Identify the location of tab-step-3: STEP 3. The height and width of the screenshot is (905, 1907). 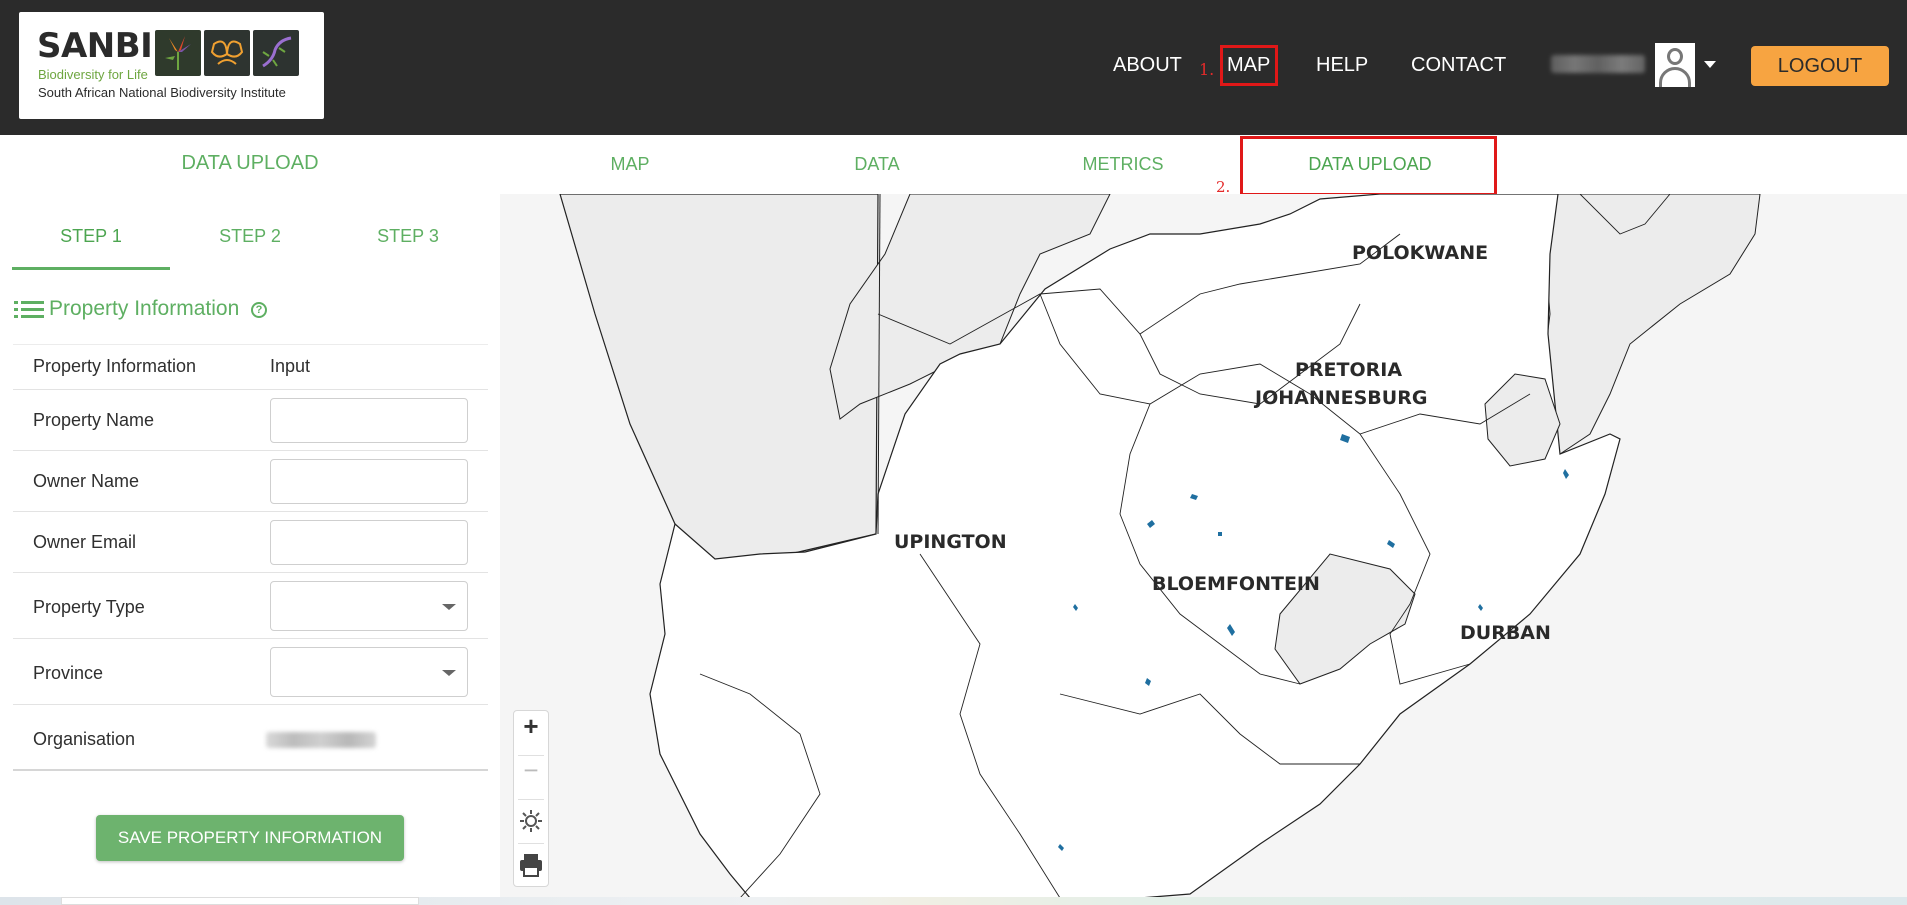
(408, 246).